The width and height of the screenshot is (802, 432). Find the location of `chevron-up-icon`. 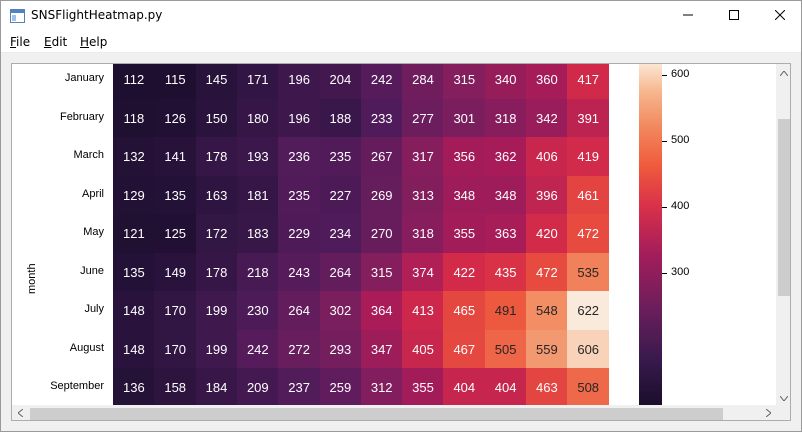

chevron-up-icon is located at coordinates (784, 72).